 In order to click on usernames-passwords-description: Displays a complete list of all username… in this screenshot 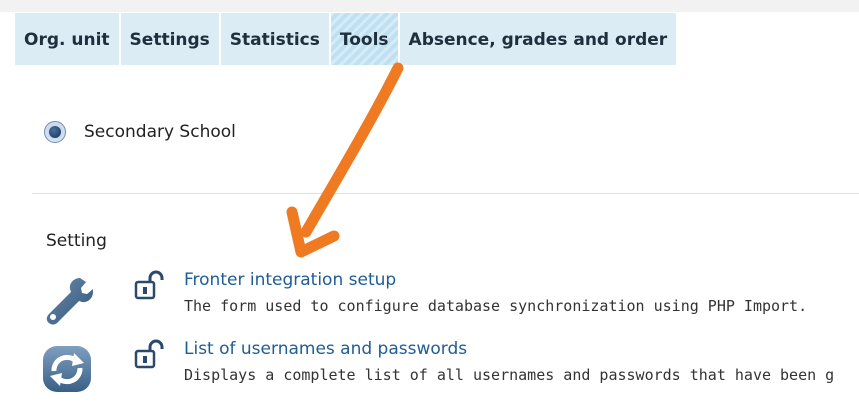, I will do `click(509, 375)`.